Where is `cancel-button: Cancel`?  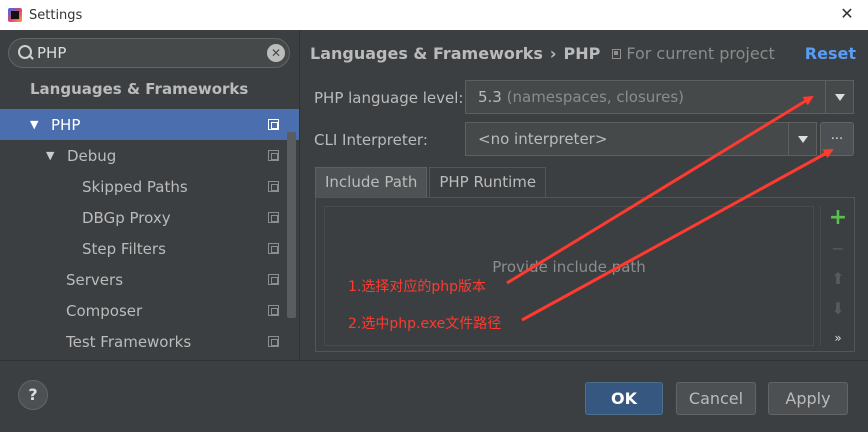 cancel-button: Cancel is located at coordinates (716, 398).